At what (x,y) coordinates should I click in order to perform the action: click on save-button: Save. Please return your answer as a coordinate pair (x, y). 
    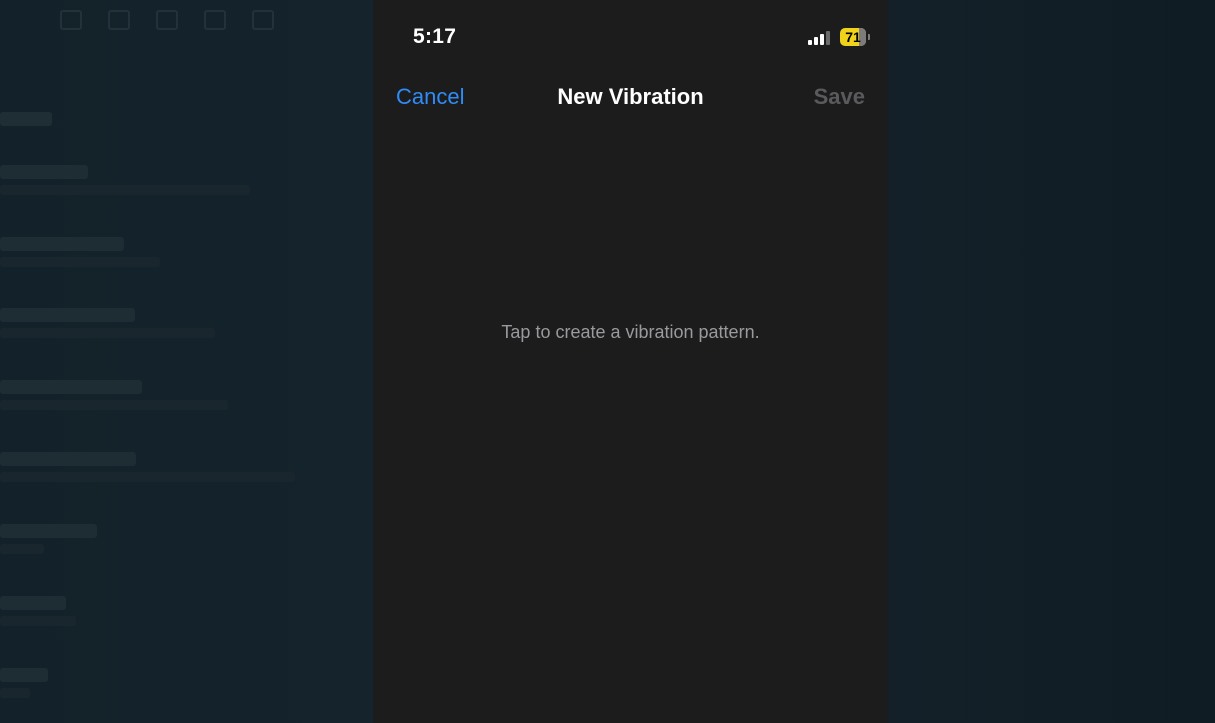
    Looking at the image, I should click on (839, 97).